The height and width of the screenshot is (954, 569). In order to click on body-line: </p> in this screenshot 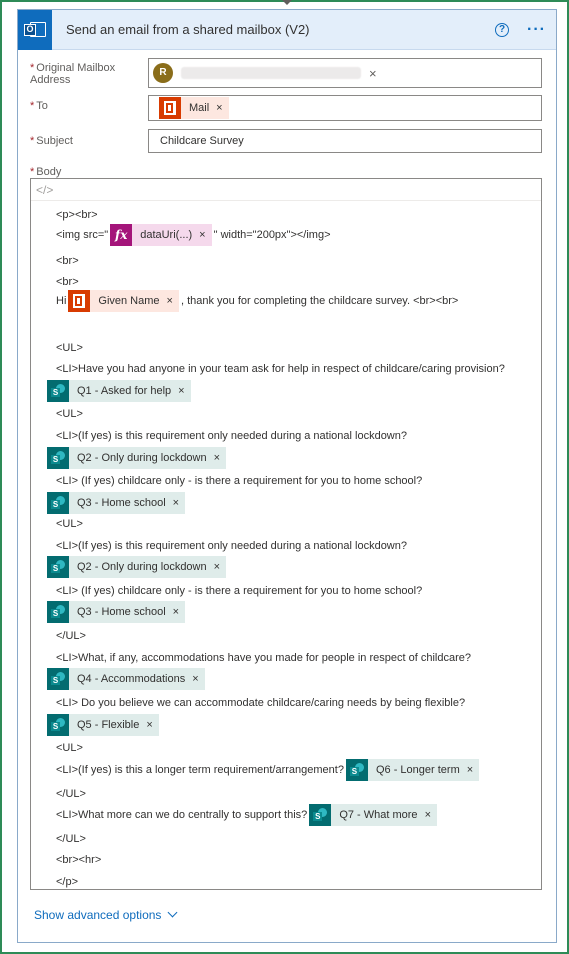, I will do `click(67, 882)`.